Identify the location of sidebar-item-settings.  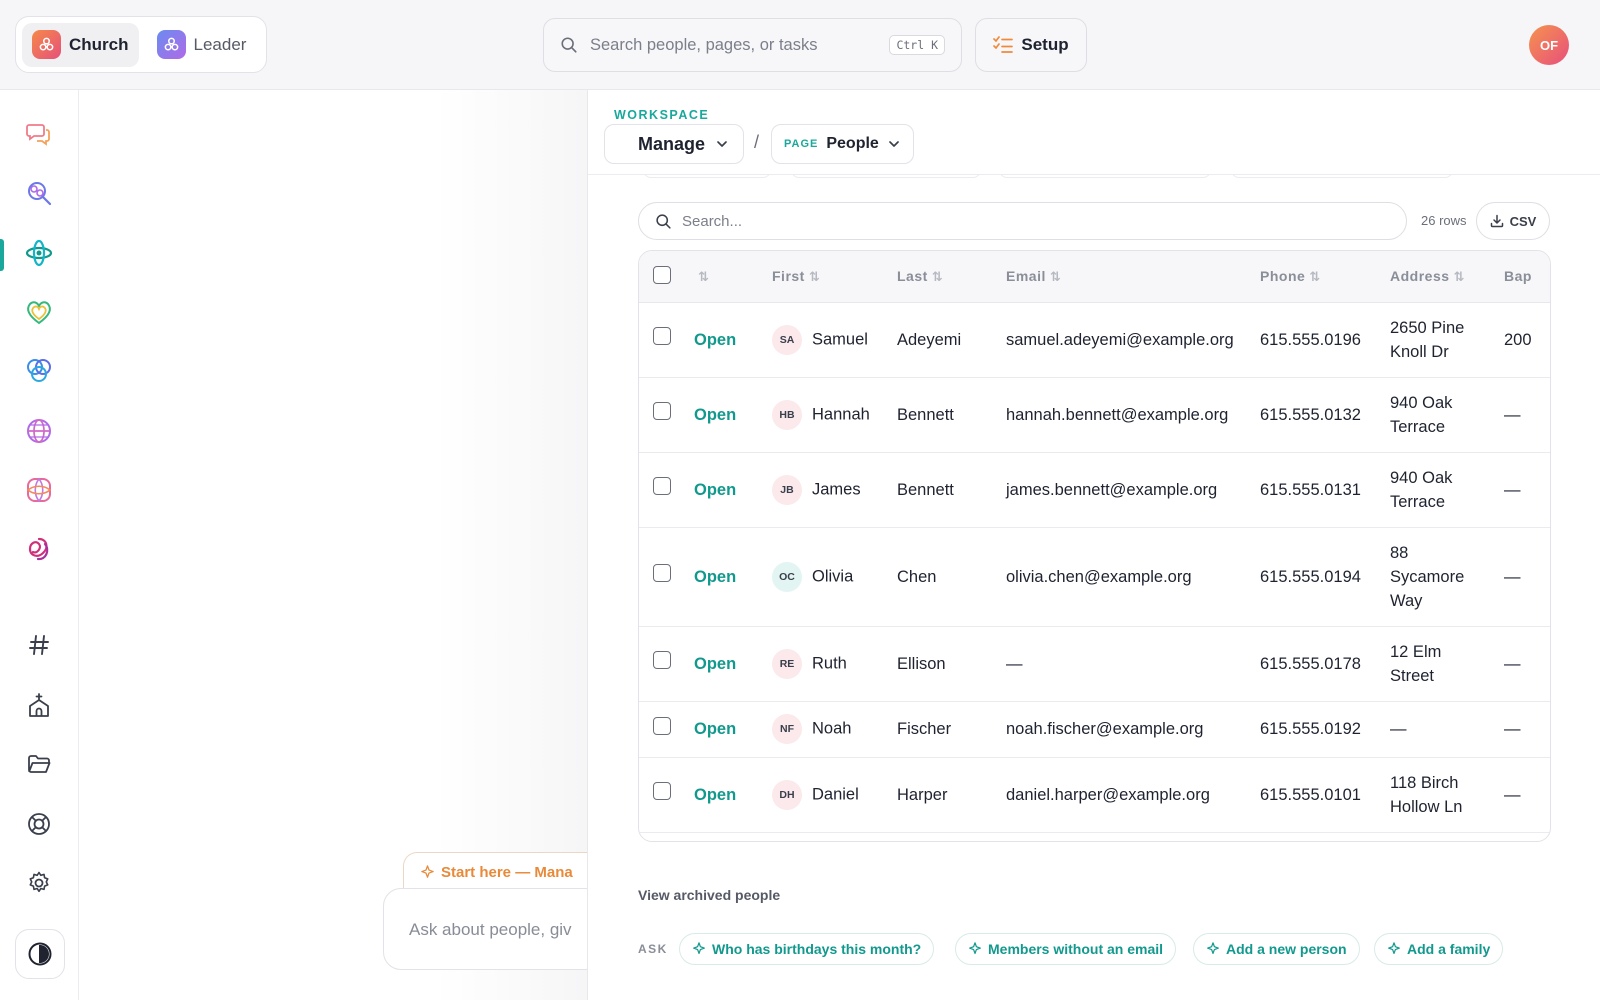
(39, 883).